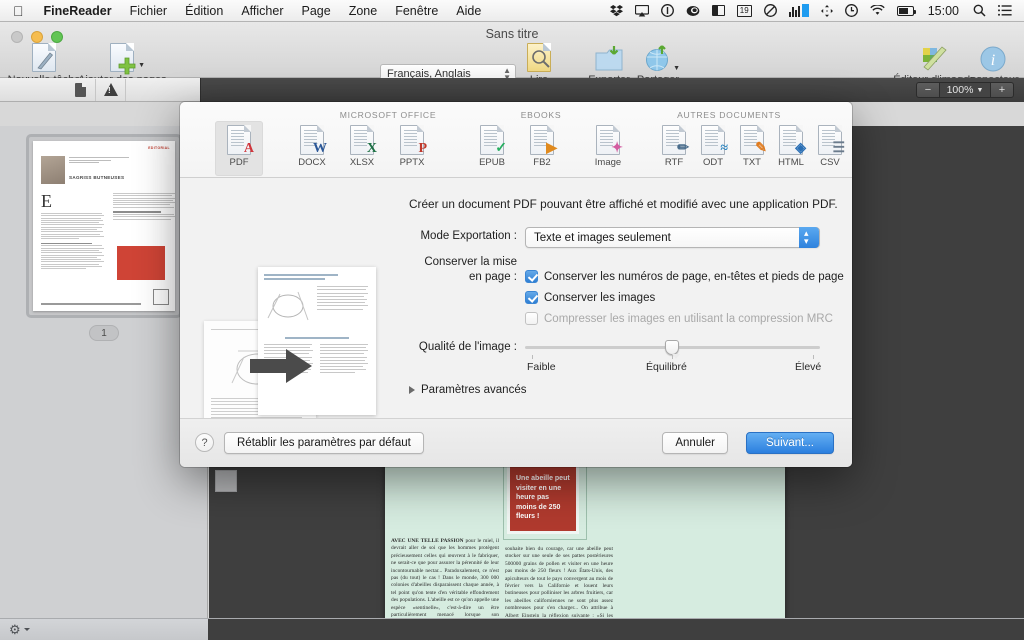 This screenshot has width=1024, height=640. What do you see at coordinates (695, 443) in the screenshot?
I see `cancel-button: Annuler` at bounding box center [695, 443].